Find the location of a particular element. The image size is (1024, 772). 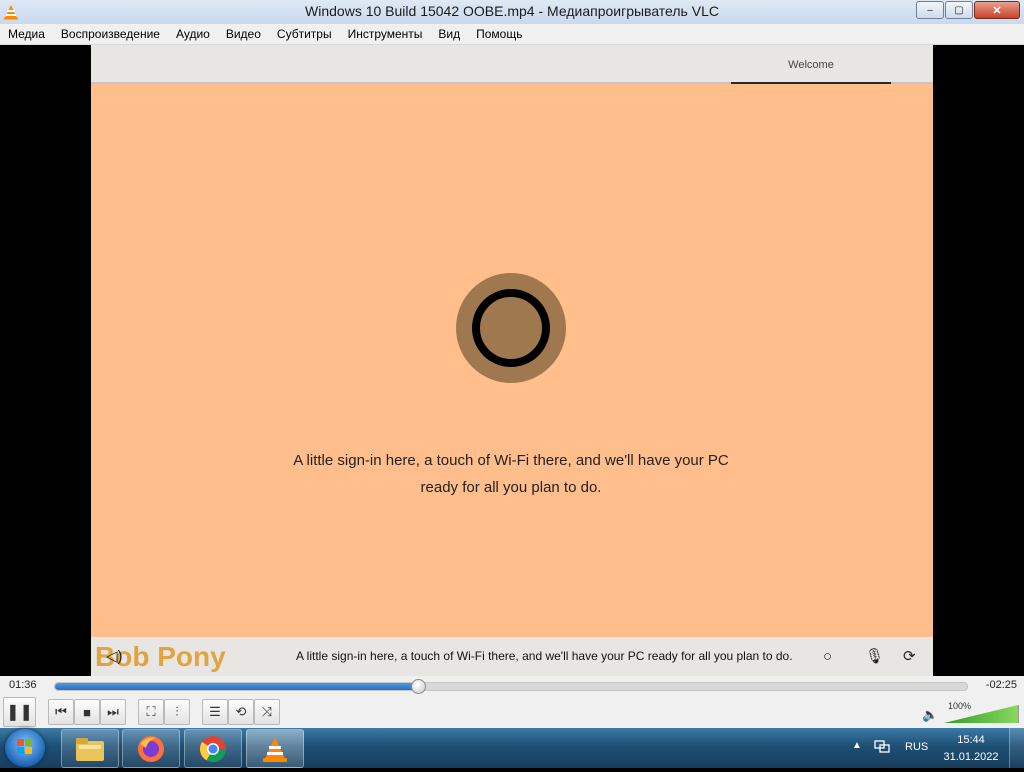

shuffle-button: ⤨ is located at coordinates (267, 712).